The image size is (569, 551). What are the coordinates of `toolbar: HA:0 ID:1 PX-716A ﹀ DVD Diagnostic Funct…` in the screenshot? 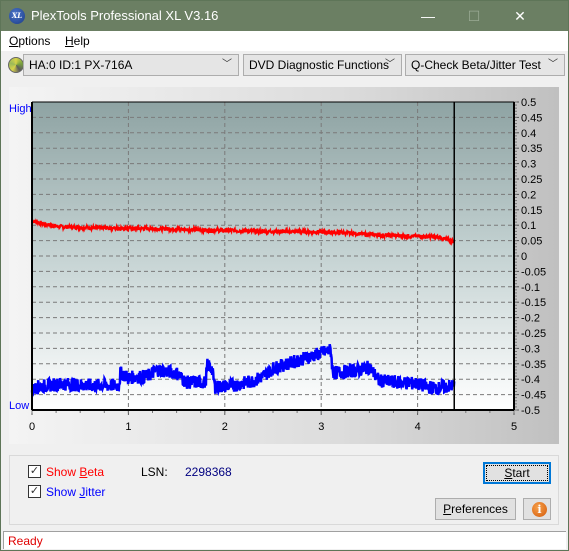 It's located at (284, 65).